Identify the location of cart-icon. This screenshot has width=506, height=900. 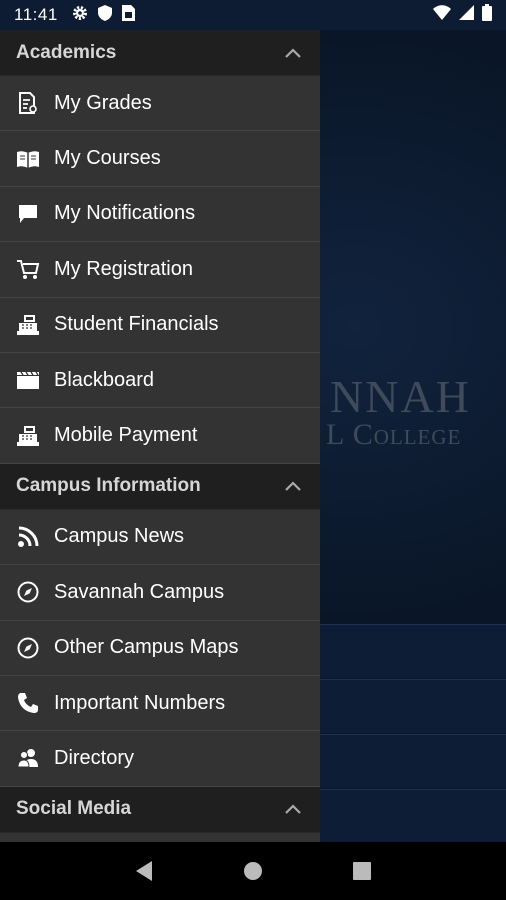
(28, 269).